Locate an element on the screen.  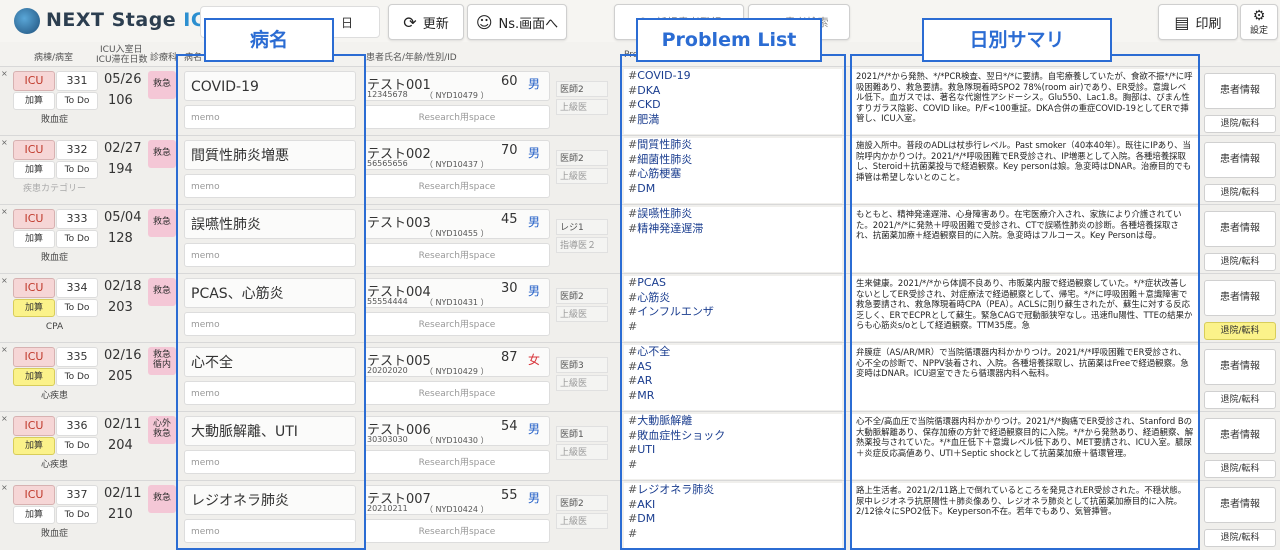
bed-number: 333 is located at coordinates (77, 219).